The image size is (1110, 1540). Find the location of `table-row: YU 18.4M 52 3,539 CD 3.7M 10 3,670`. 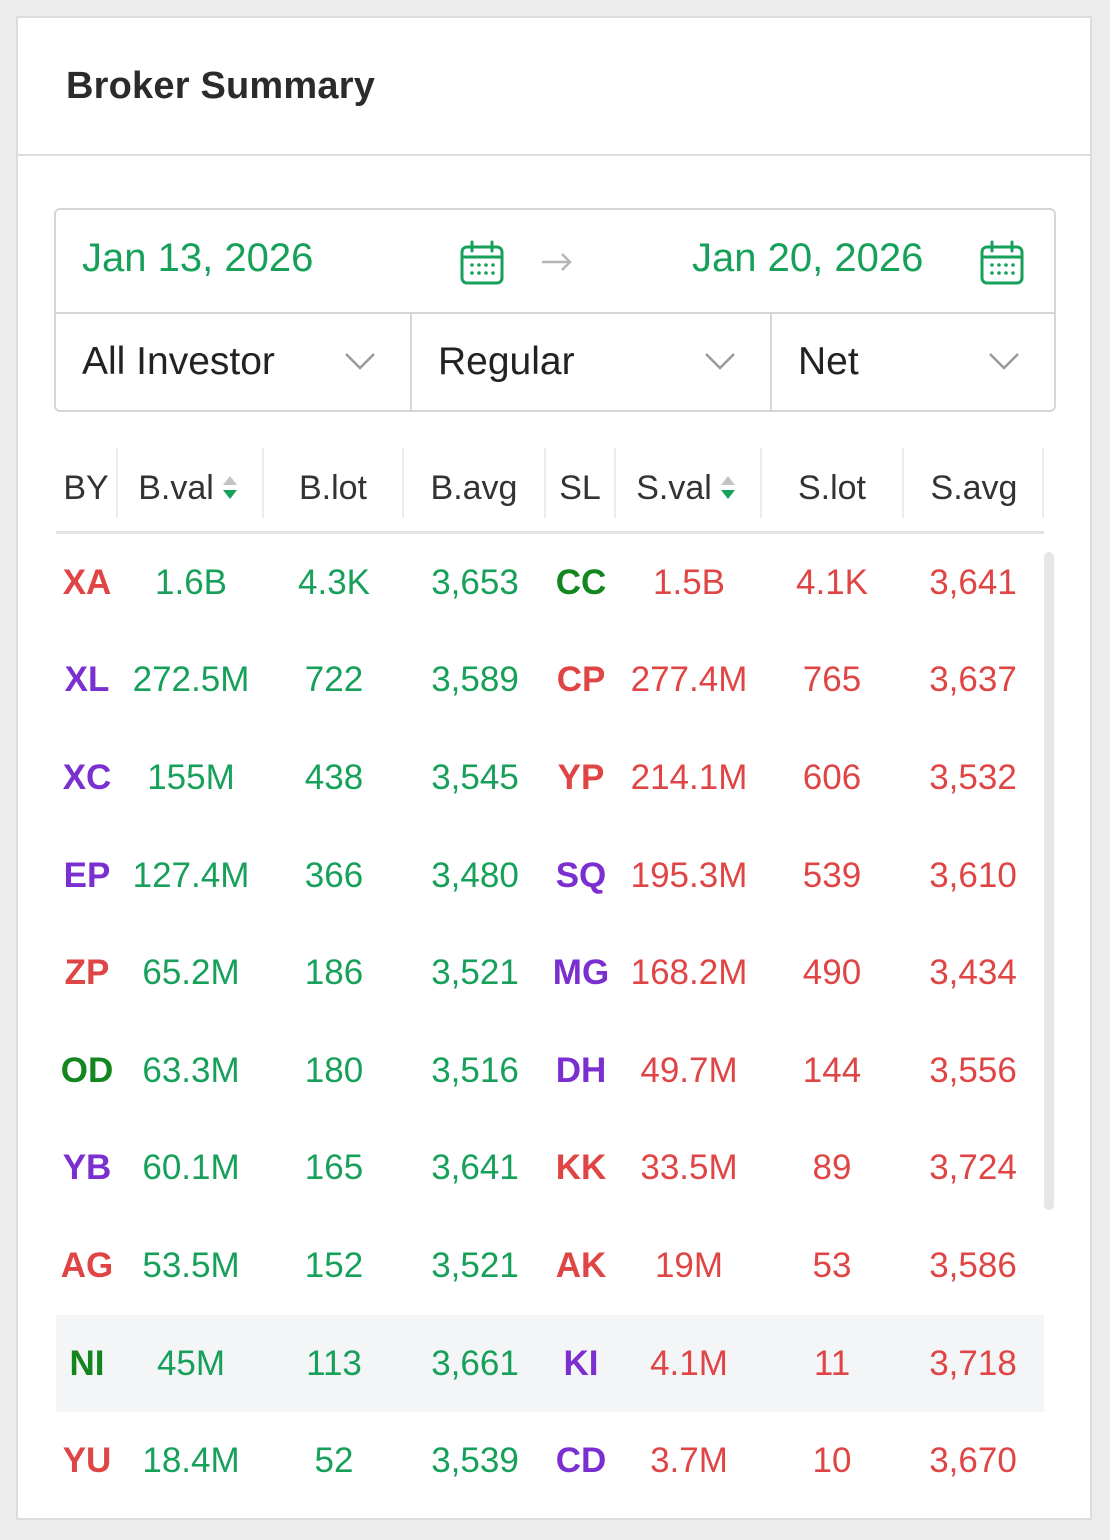

table-row: YU 18.4M 52 3,539 CD 3.7M 10 3,670 is located at coordinates (550, 1461).